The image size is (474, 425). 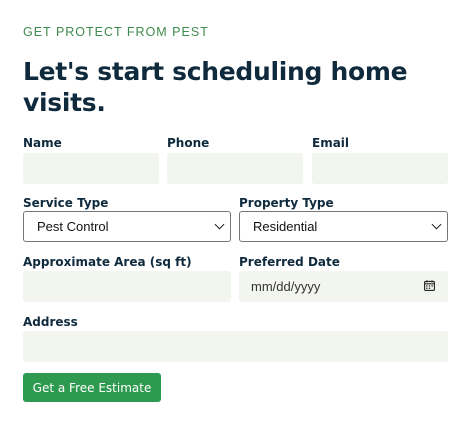 What do you see at coordinates (215, 87) in the screenshot?
I see `page-title: Let's start scheduling home visits.` at bounding box center [215, 87].